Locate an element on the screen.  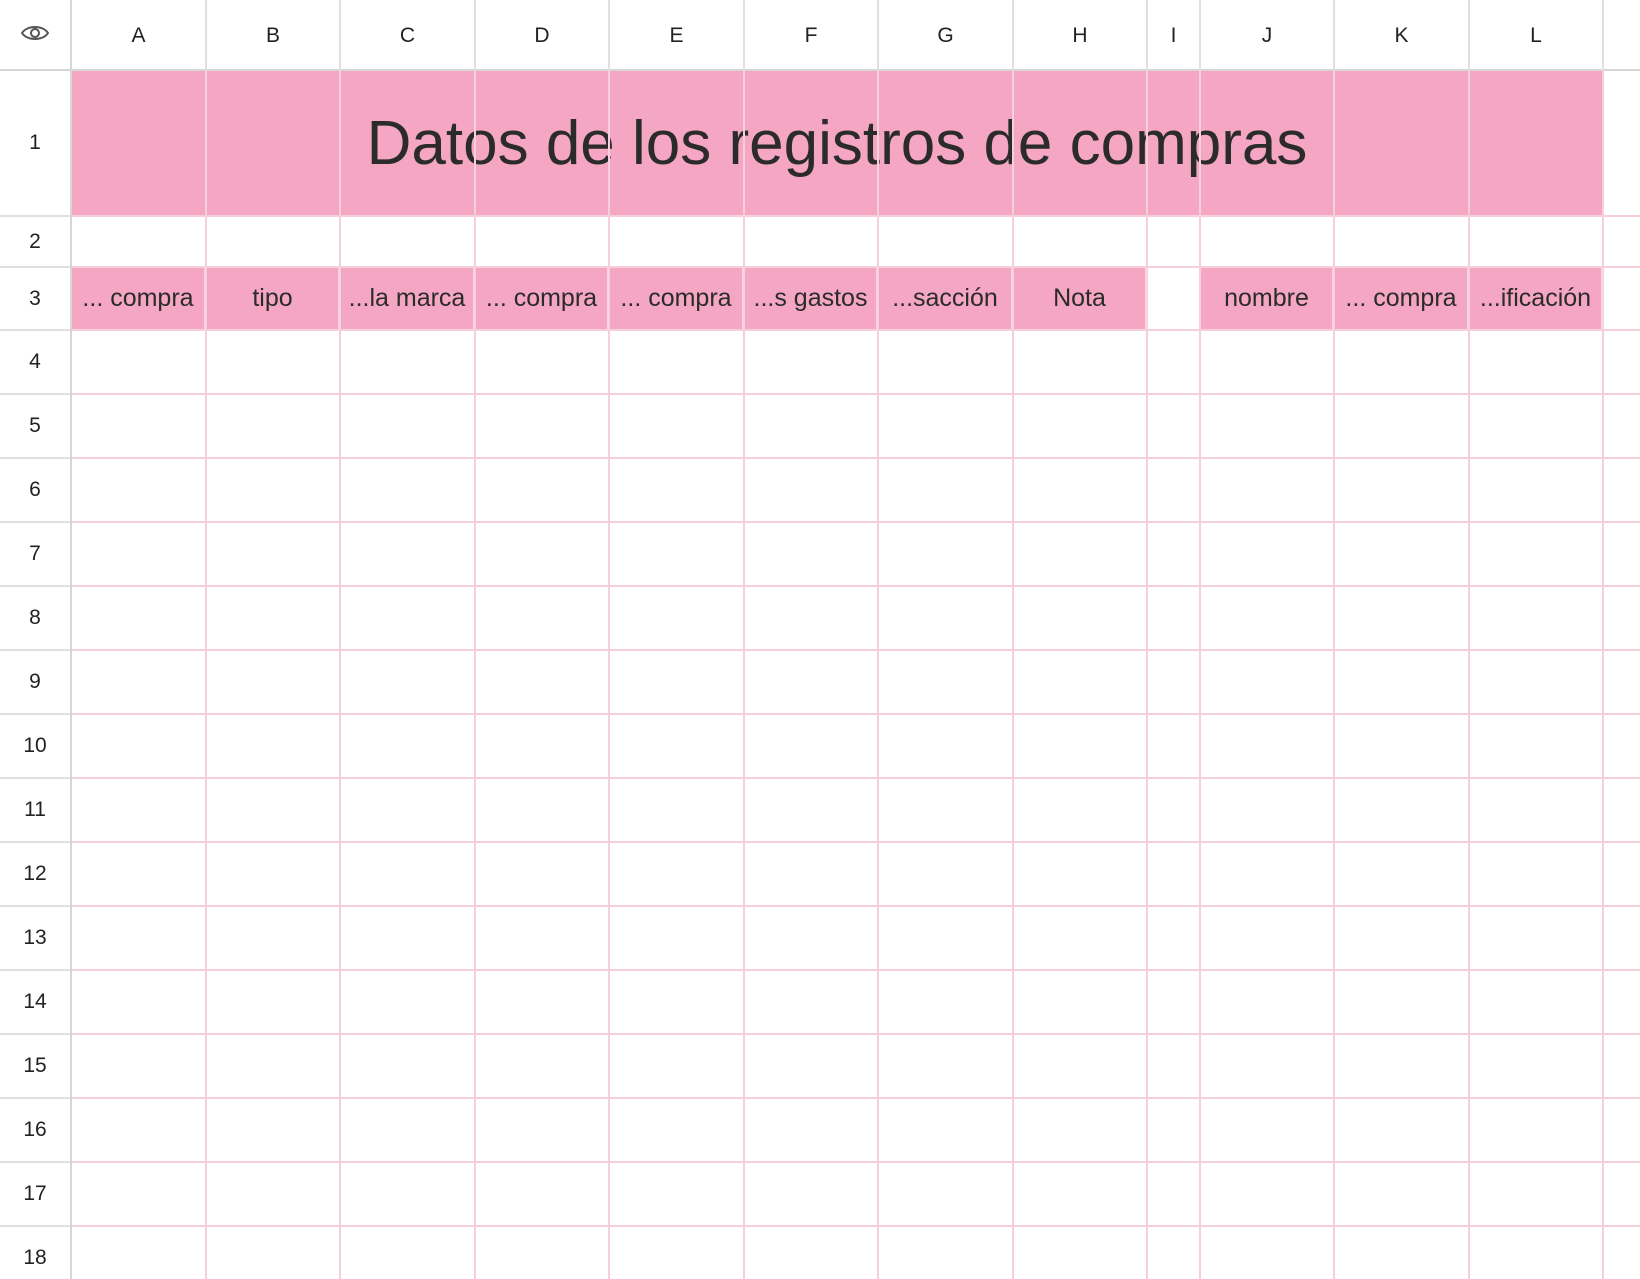
eye-icon is located at coordinates (35, 35).